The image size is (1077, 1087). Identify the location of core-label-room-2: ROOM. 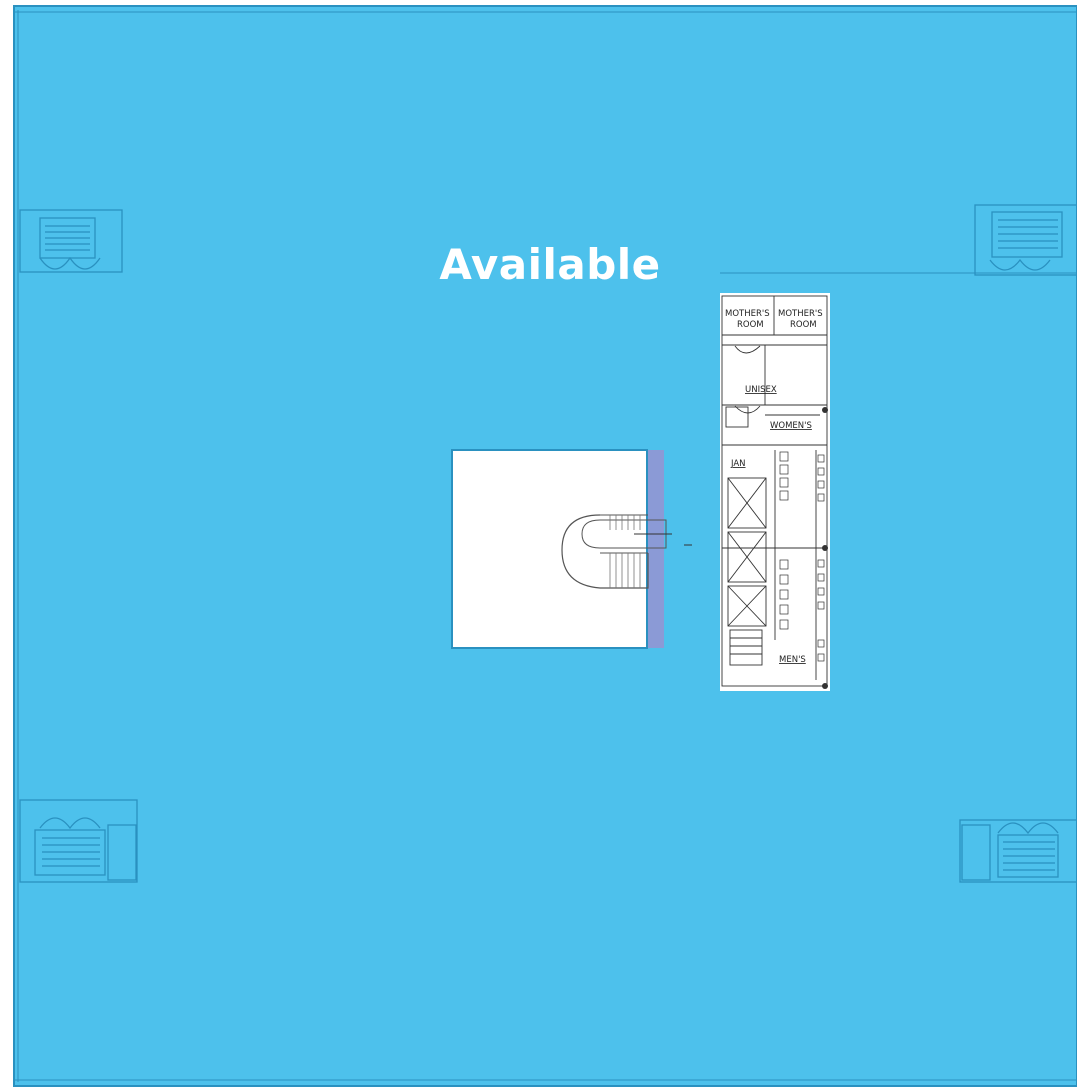
(803, 325).